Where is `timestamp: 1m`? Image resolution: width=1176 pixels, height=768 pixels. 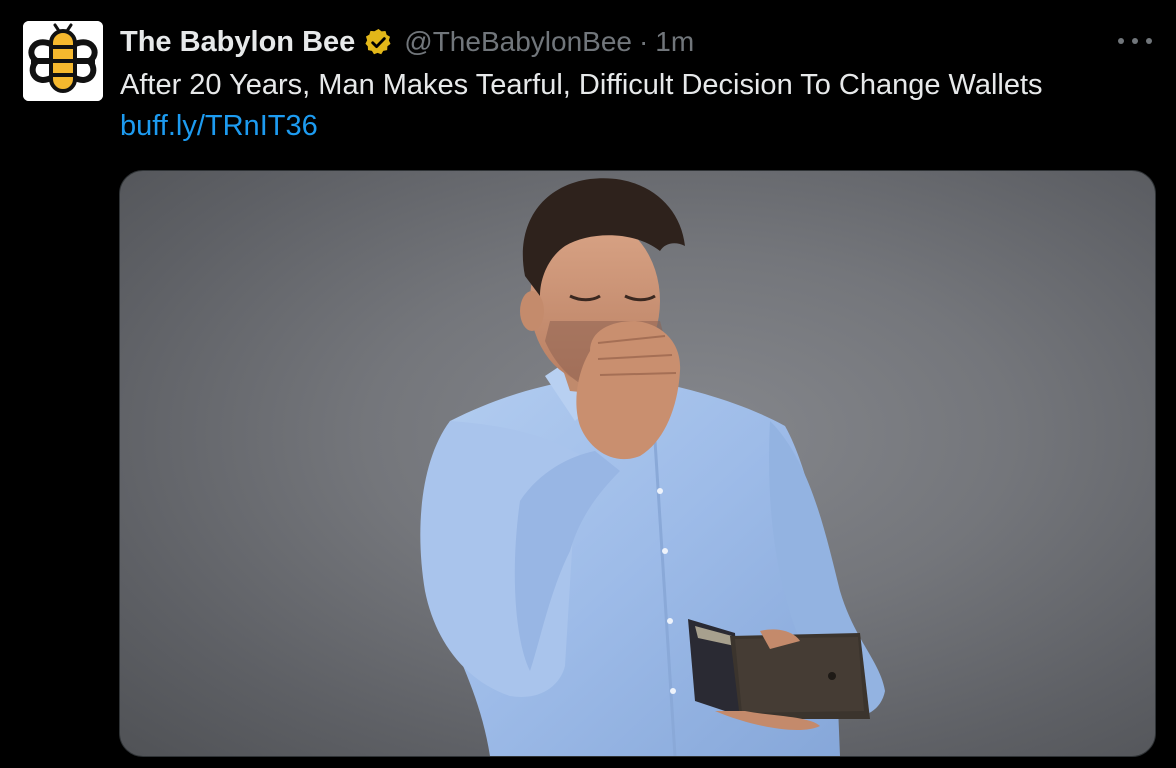
timestamp: 1m is located at coordinates (674, 42).